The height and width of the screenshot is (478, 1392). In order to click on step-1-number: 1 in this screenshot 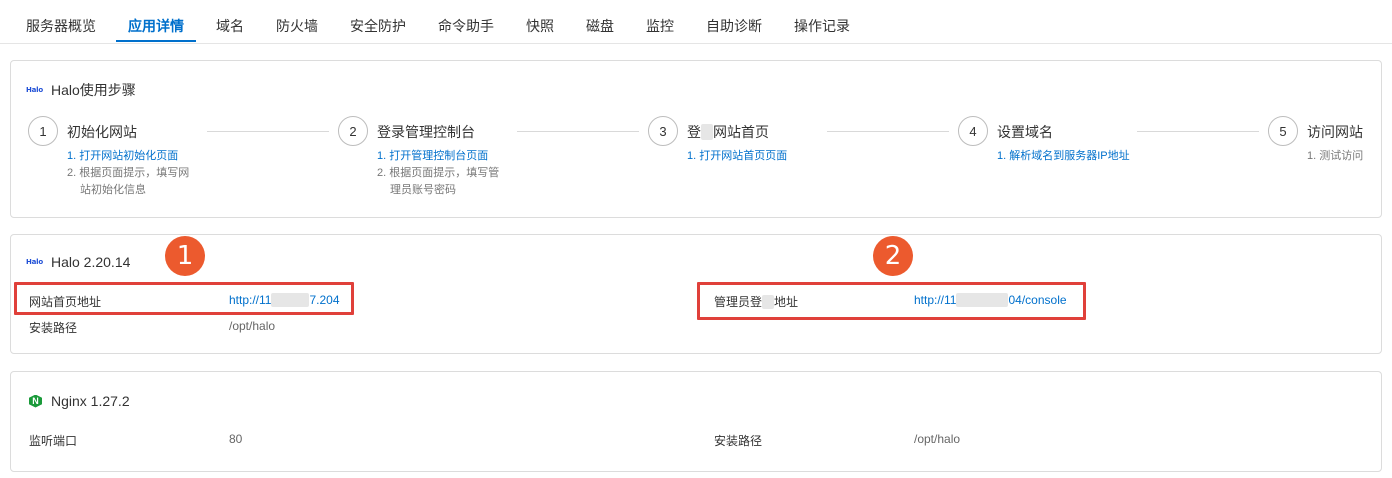, I will do `click(43, 131)`.